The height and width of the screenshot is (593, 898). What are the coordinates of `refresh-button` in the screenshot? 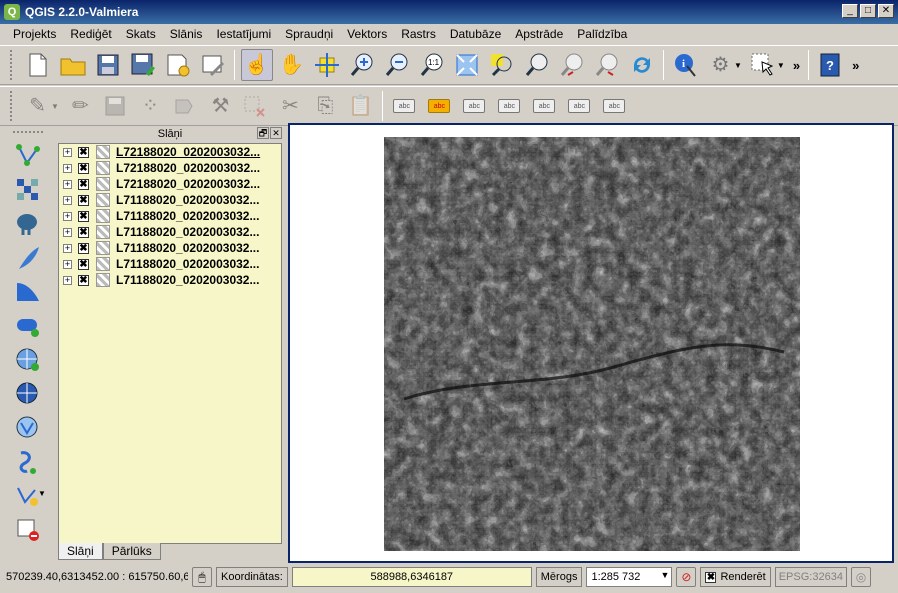 It's located at (642, 65).